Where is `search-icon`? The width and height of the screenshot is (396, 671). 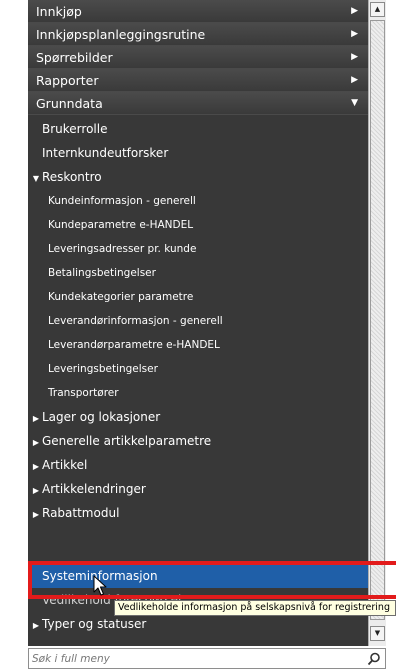
search-icon is located at coordinates (374, 659).